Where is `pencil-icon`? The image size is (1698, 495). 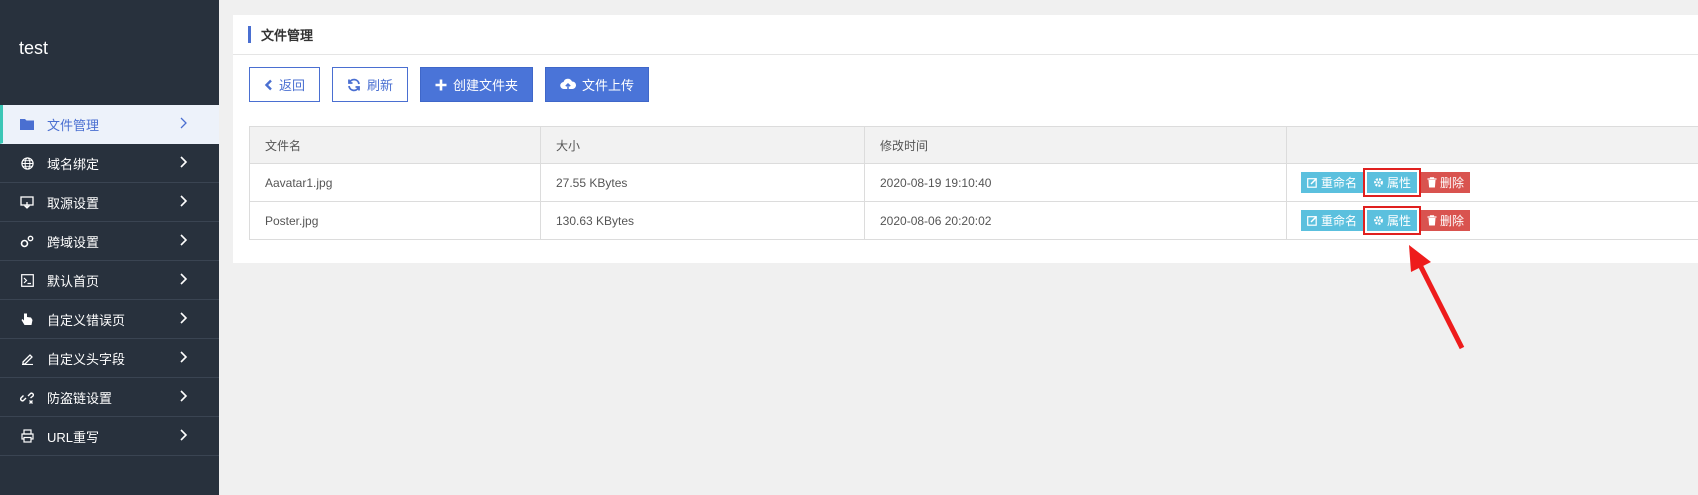
pencil-icon is located at coordinates (27, 358).